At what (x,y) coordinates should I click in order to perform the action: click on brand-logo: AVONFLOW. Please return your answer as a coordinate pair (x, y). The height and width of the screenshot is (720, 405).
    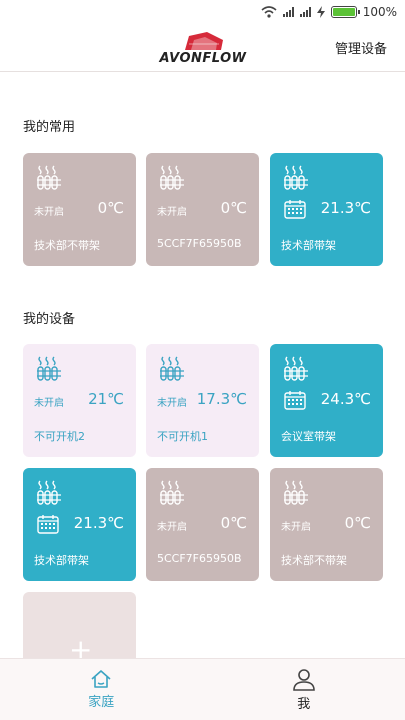
    Looking at the image, I should click on (203, 49).